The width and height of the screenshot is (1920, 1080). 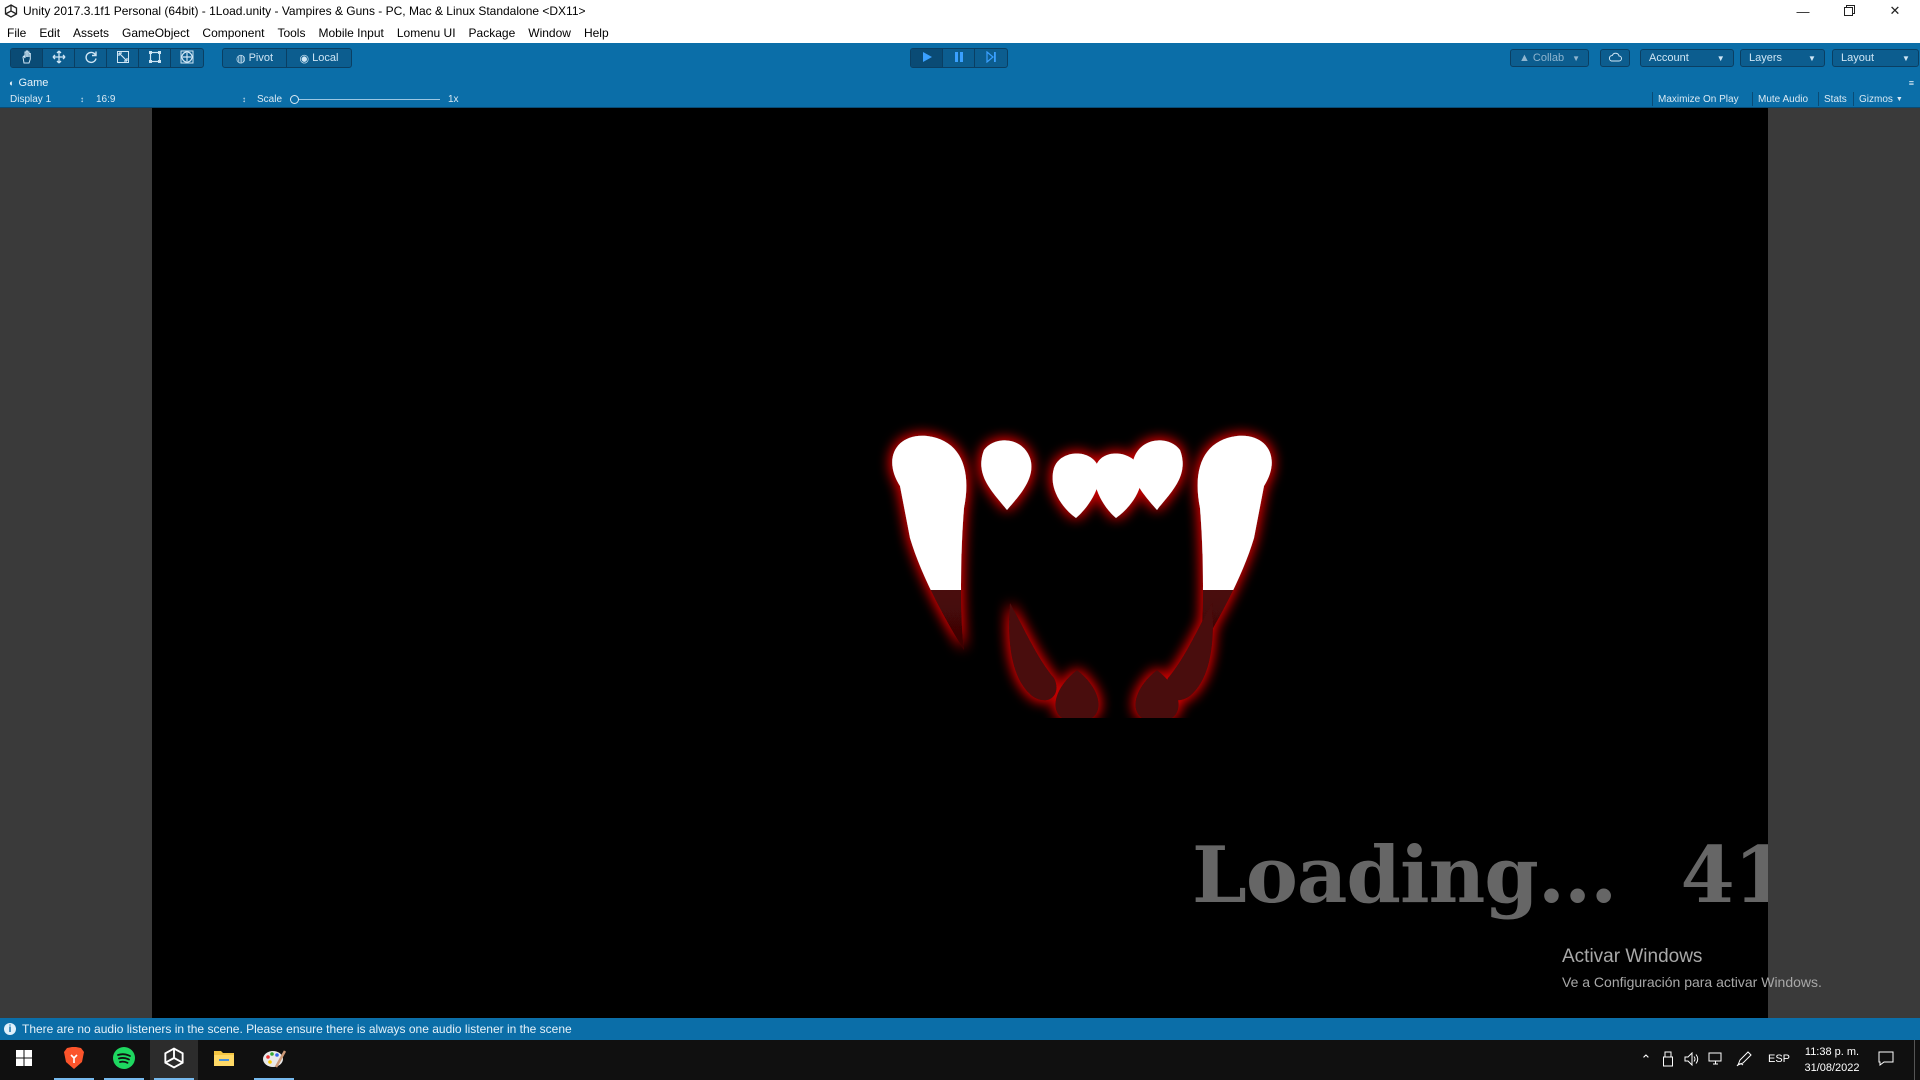 I want to click on account-dropdown: Account ▼, so click(x=1687, y=58).